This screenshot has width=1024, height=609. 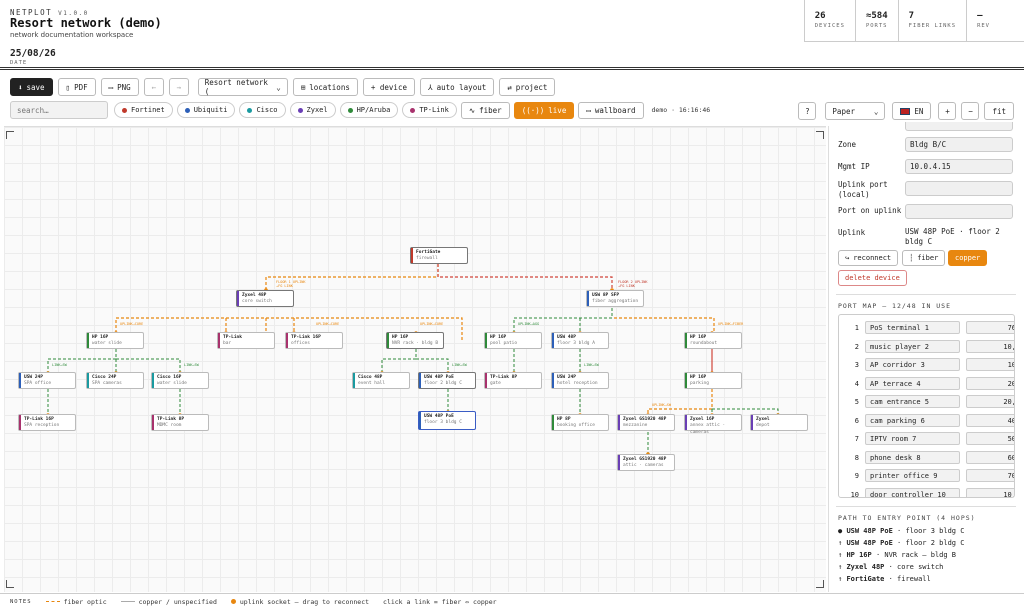 What do you see at coordinates (312, 110) in the screenshot?
I see `vendor-filter-zyxel: Zyxel` at bounding box center [312, 110].